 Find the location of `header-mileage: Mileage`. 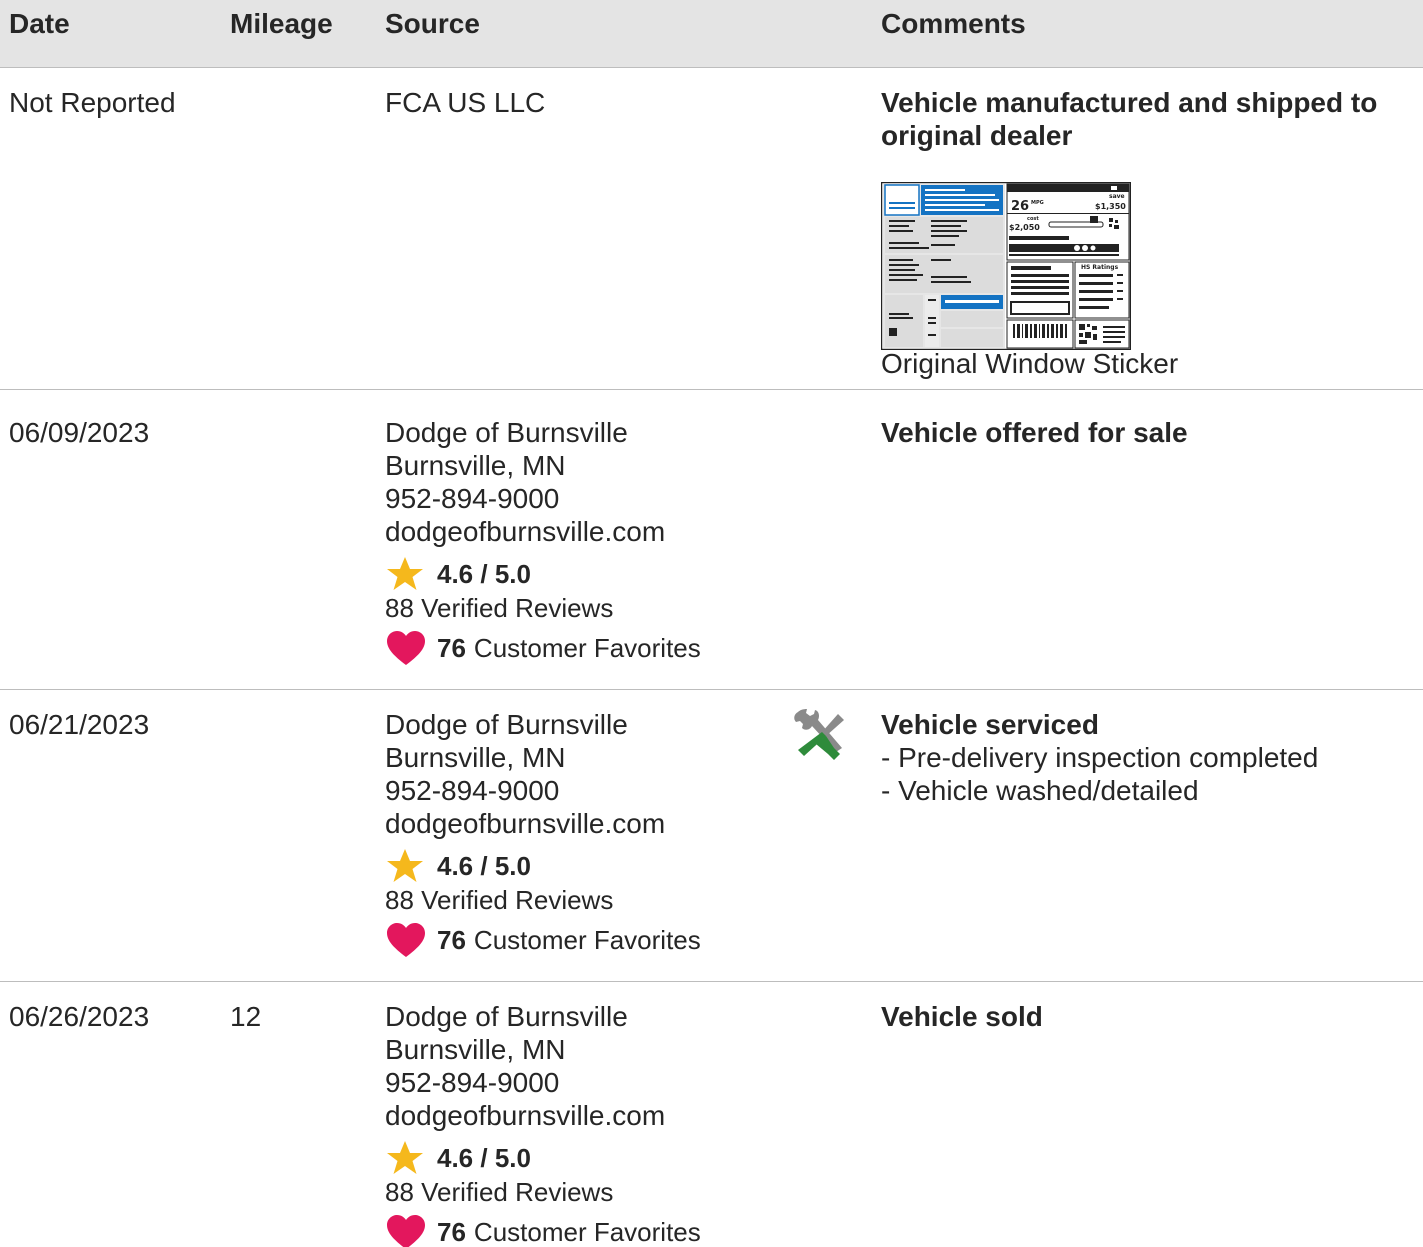

header-mileage: Mileage is located at coordinates (281, 23).